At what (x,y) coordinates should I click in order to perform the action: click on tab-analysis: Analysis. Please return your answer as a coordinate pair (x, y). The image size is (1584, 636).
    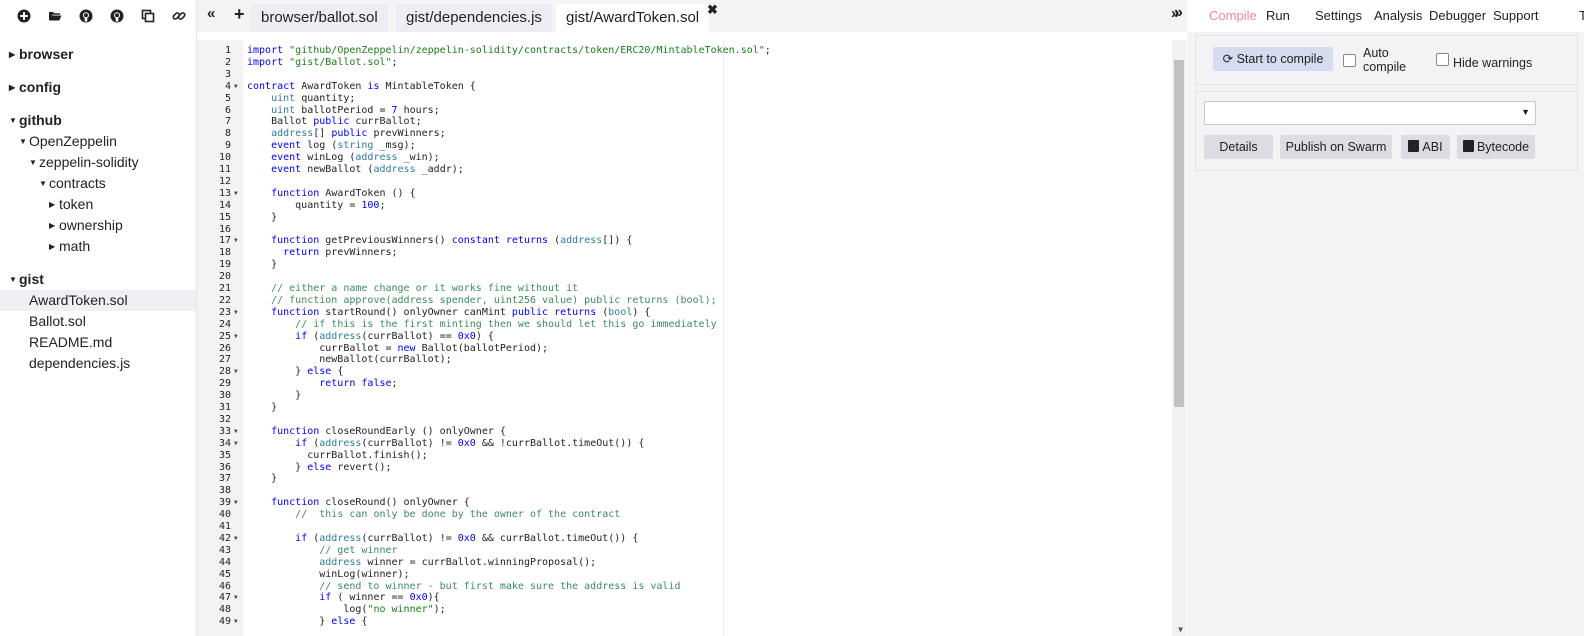
    Looking at the image, I should click on (1398, 16).